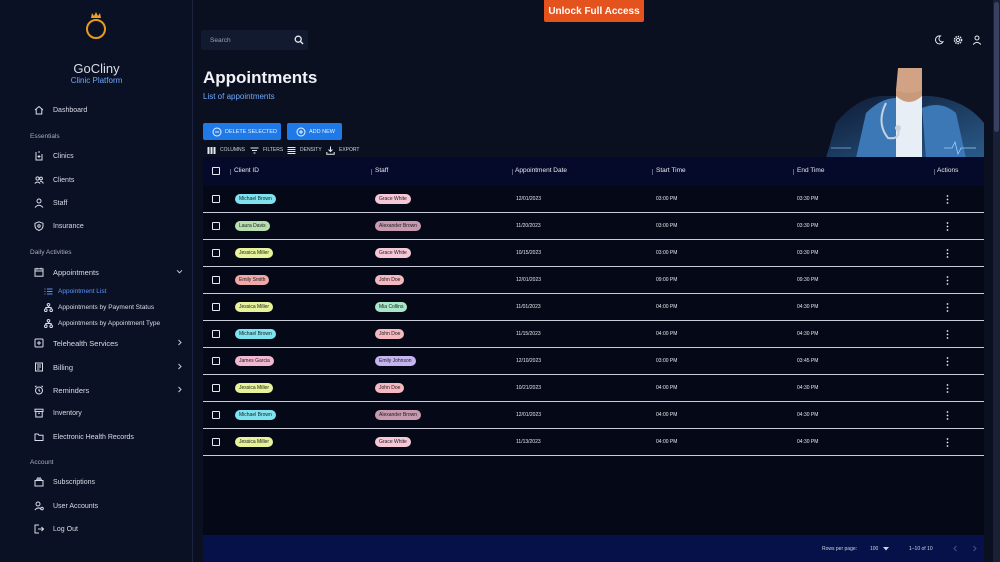 Image resolution: width=1000 pixels, height=562 pixels. What do you see at coordinates (667, 442) in the screenshot?
I see `start-time-cell: 04:00 PM` at bounding box center [667, 442].